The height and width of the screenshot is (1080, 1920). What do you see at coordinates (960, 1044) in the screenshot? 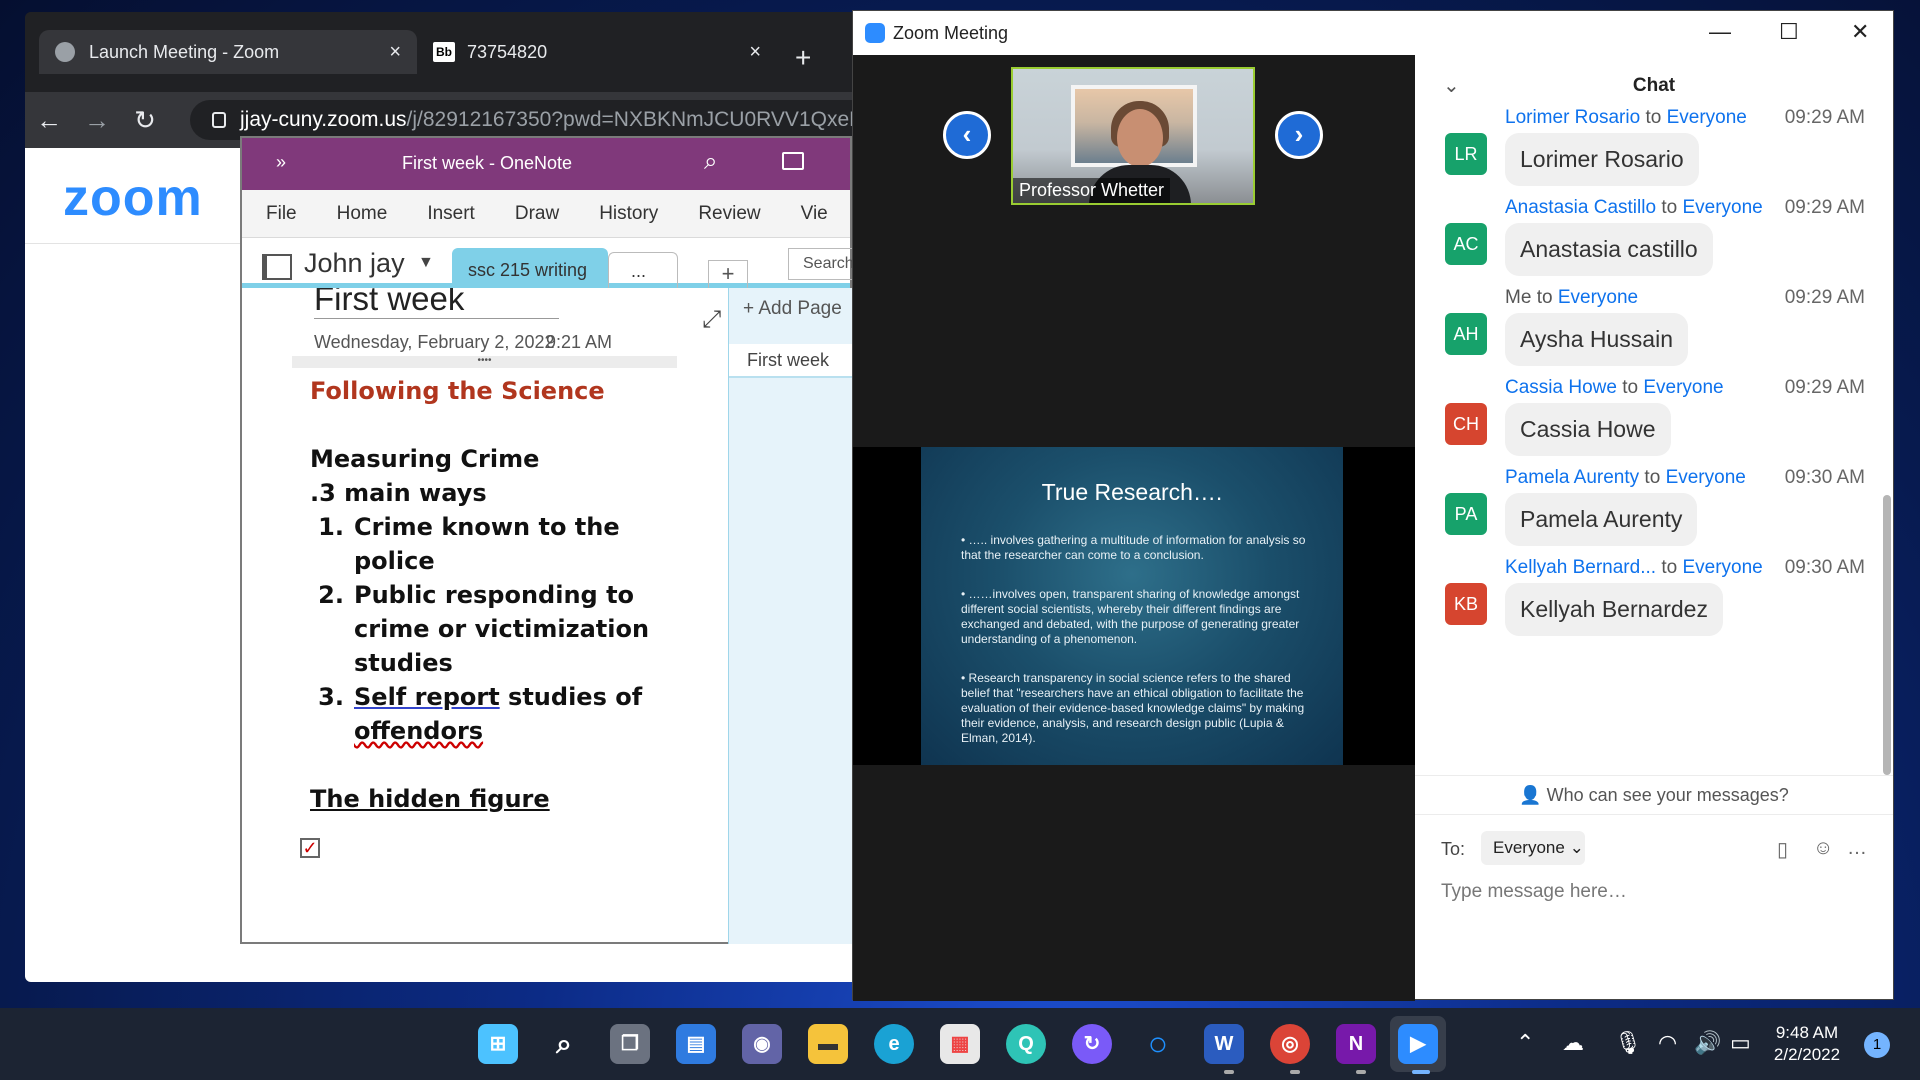
I see `store-icon: ▦` at bounding box center [960, 1044].